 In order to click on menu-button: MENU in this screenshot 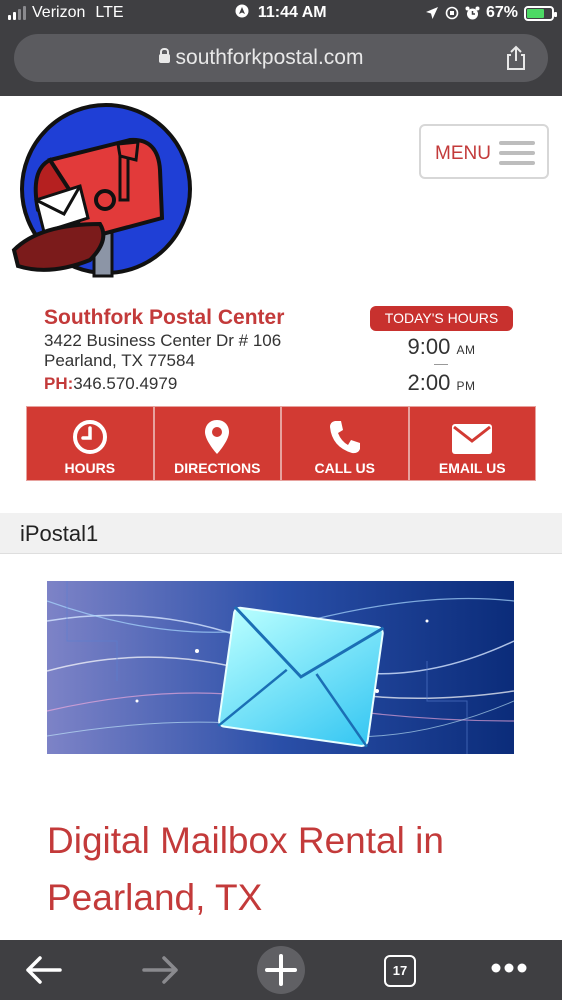, I will do `click(484, 151)`.